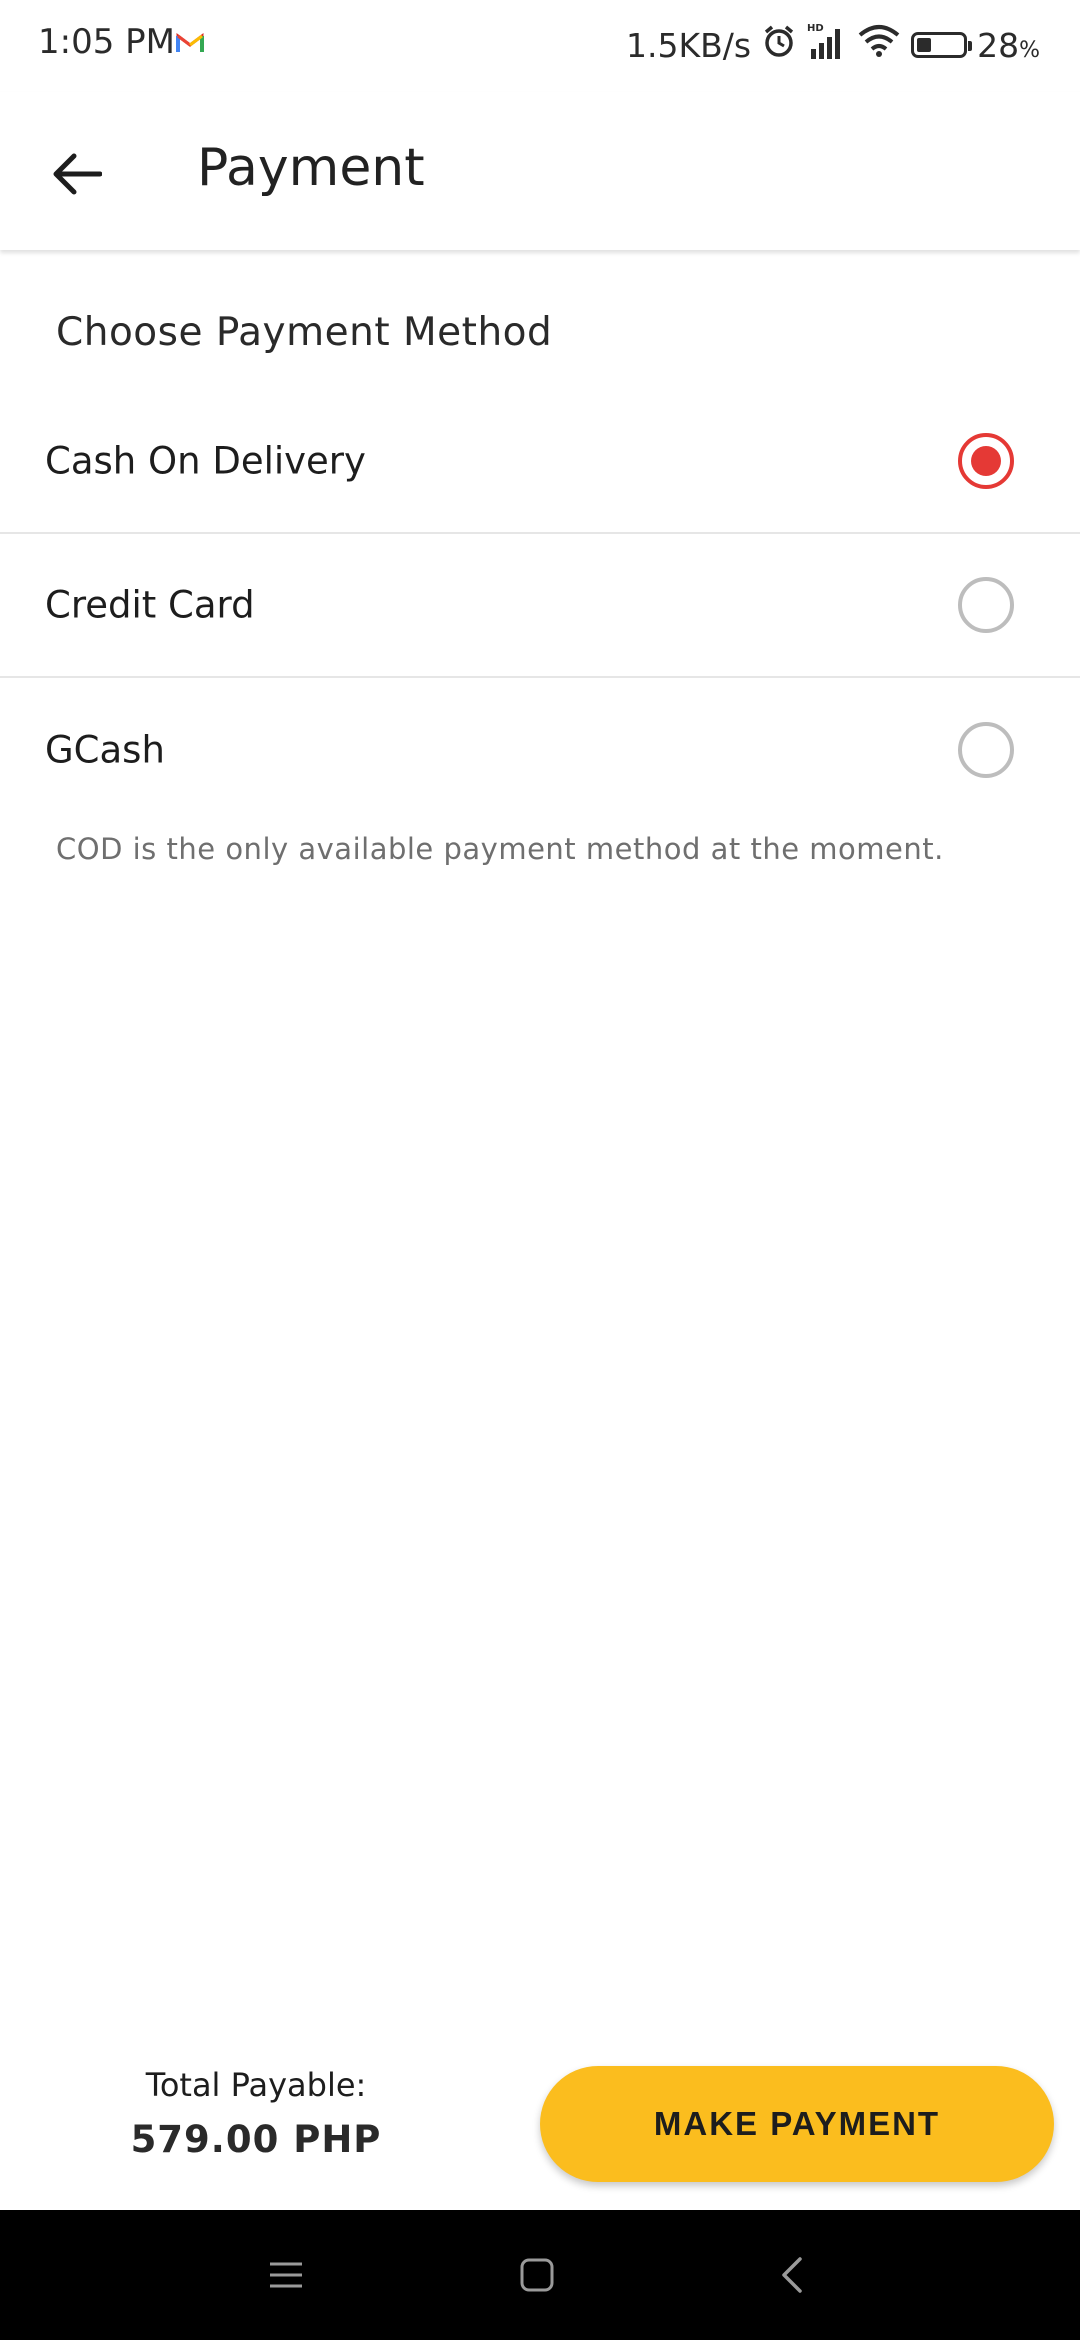 The height and width of the screenshot is (2340, 1080). Describe the element at coordinates (815, 28) in the screenshot. I see `svg-text: HD` at that location.